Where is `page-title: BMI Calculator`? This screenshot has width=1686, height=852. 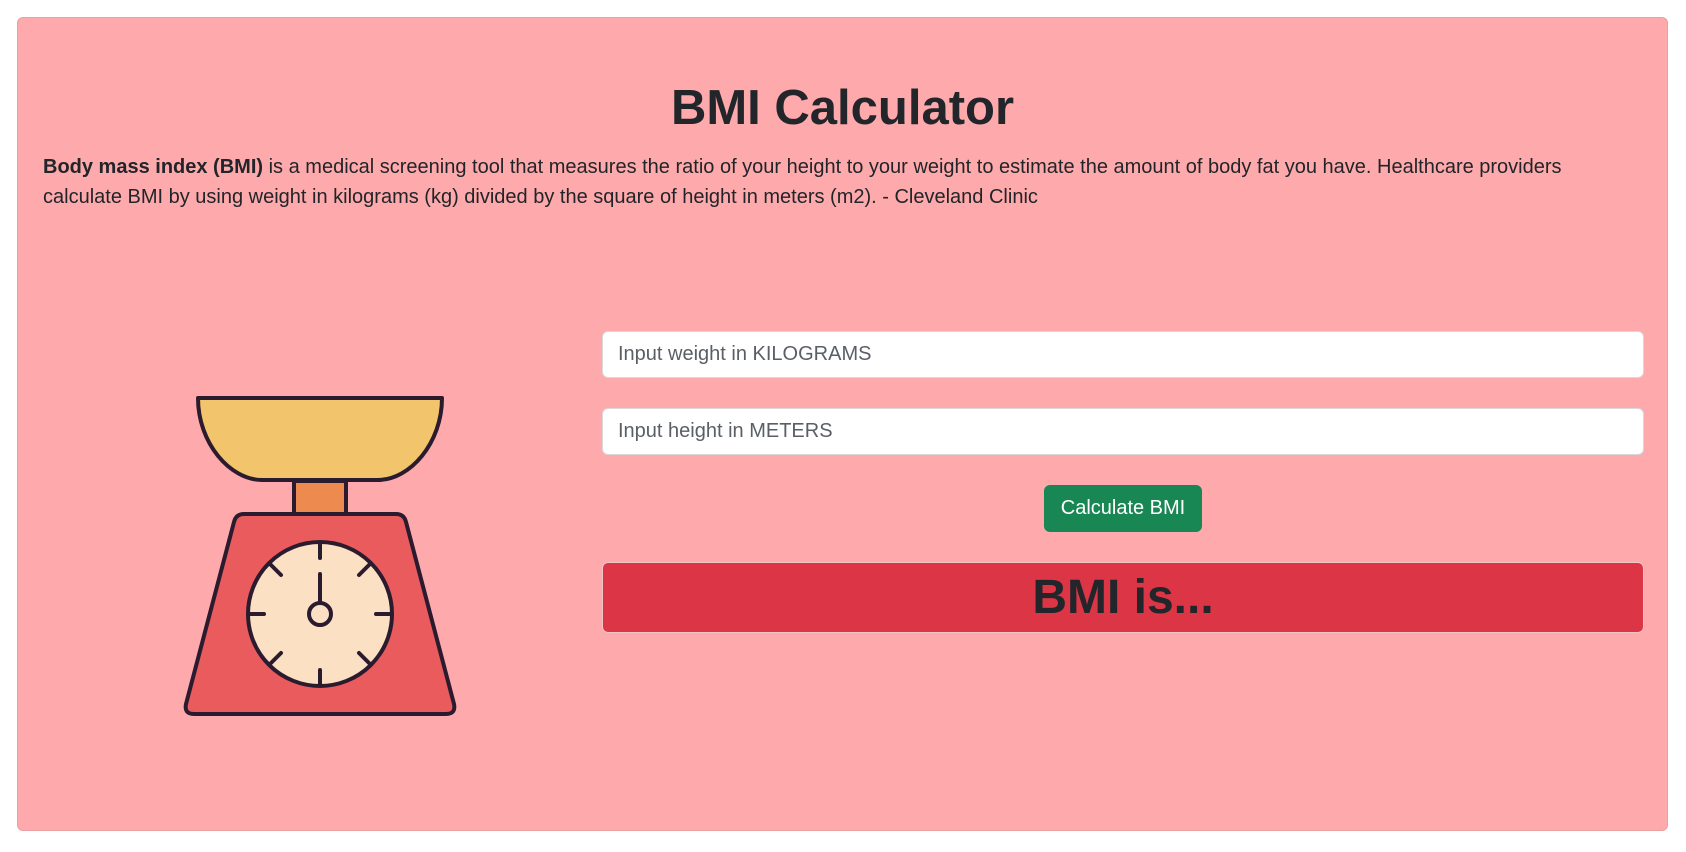 page-title: BMI Calculator is located at coordinates (842, 108).